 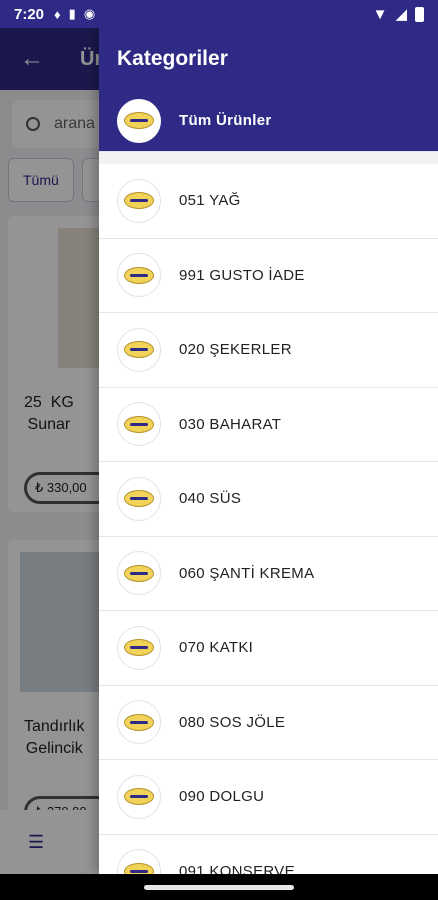 I want to click on category-item: 020 ŞEKERLER, so click(x=268, y=350).